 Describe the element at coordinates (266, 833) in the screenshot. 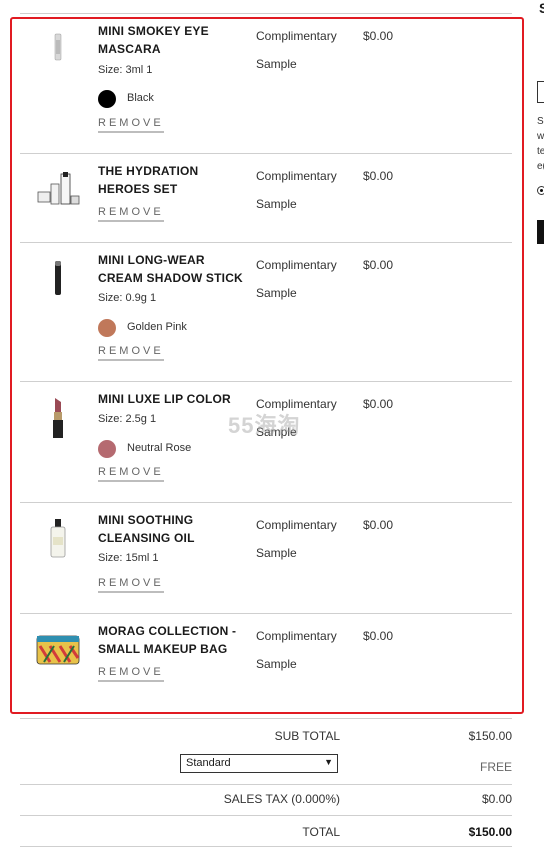

I see `total-row: TOTAL $150.00` at that location.